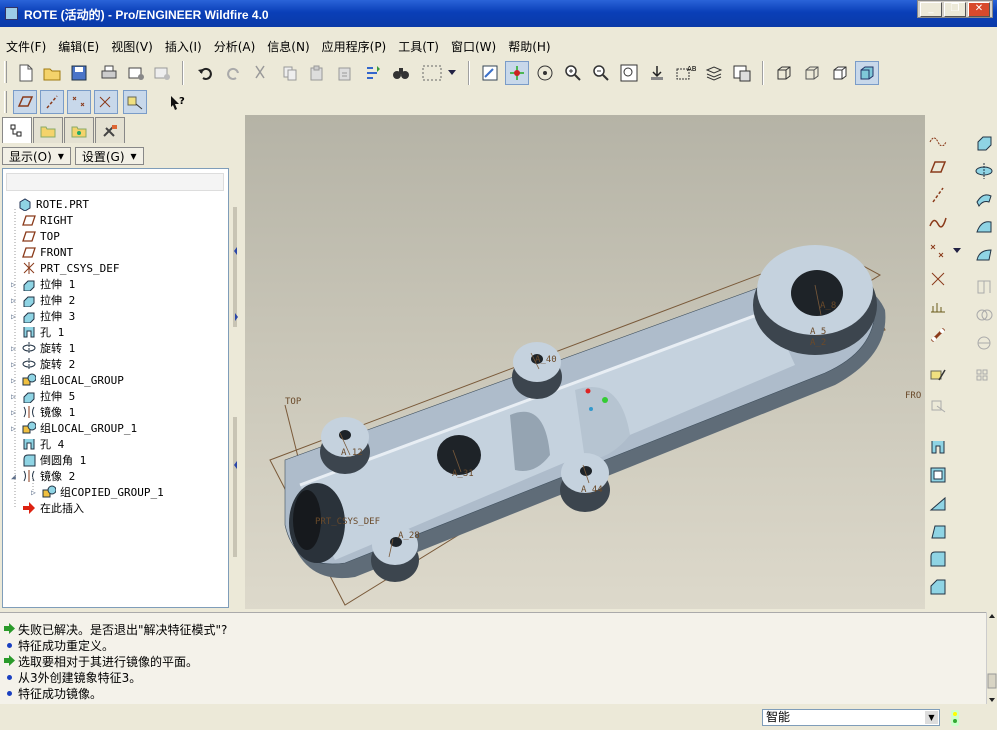  What do you see at coordinates (43, 412) in the screenshot?
I see `tree-item: ▷ 镜像 1` at bounding box center [43, 412].